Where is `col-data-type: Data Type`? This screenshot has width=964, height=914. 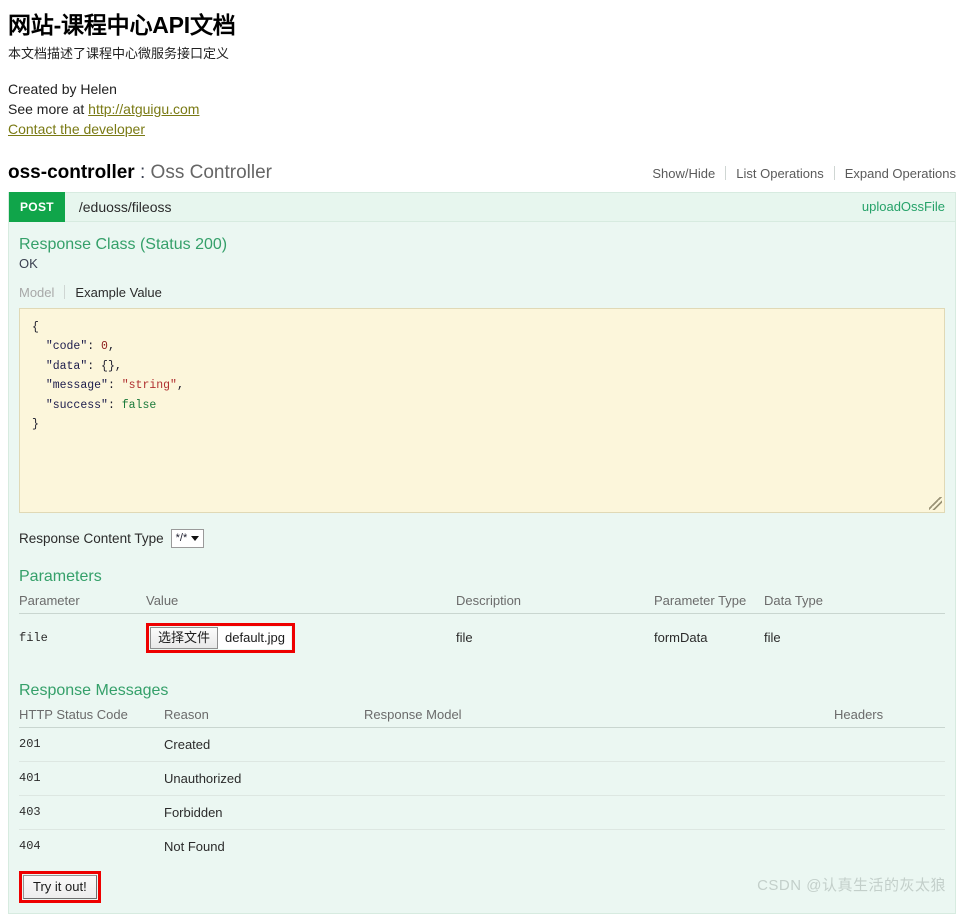
col-data-type: Data Type is located at coordinates (854, 601).